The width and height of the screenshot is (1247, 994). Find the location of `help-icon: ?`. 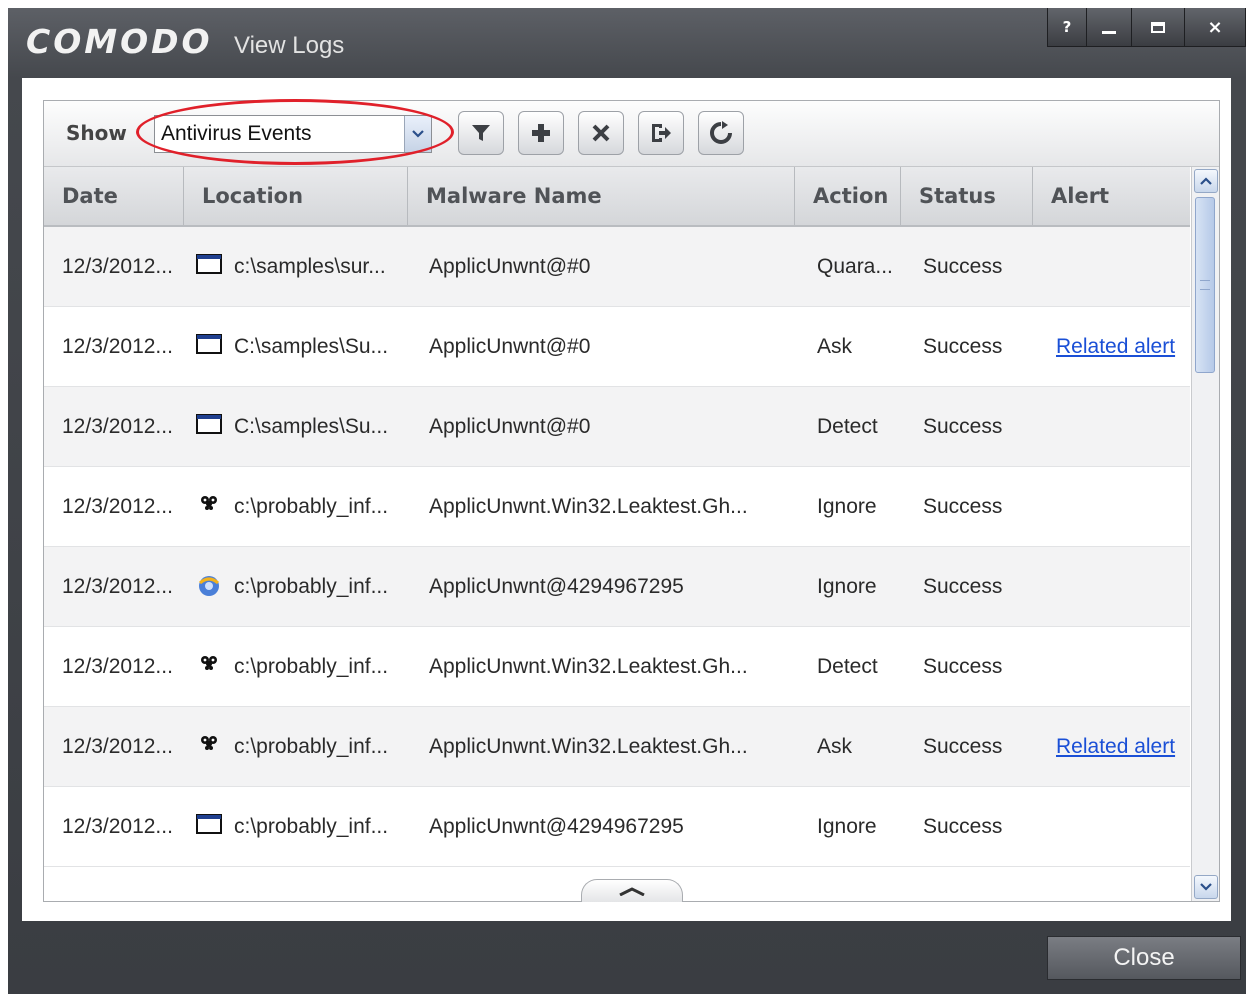

help-icon: ? is located at coordinates (1067, 27).